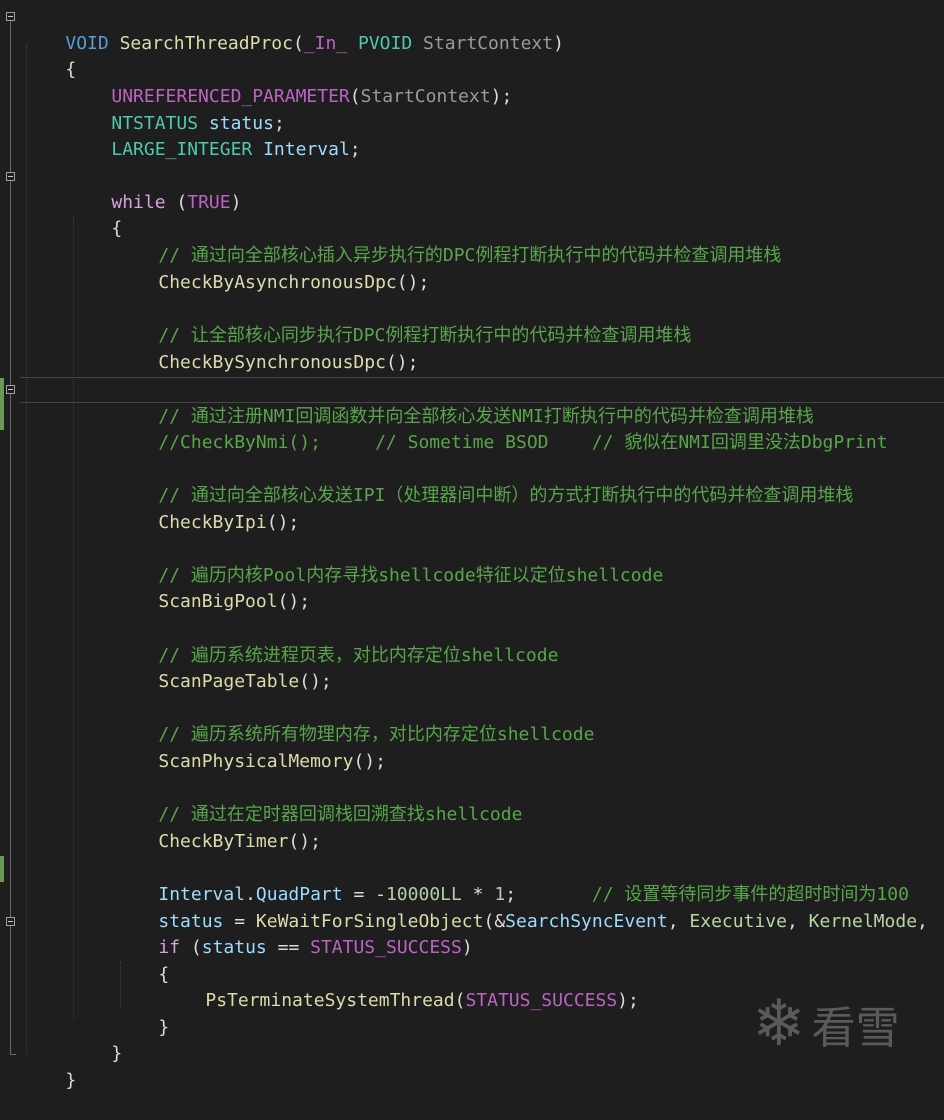 This screenshot has width=944, height=1120. What do you see at coordinates (400, 986) in the screenshot?
I see `code-line-28: PsTerminateSystemThread(STATUS_SUCCESS);` at bounding box center [400, 986].